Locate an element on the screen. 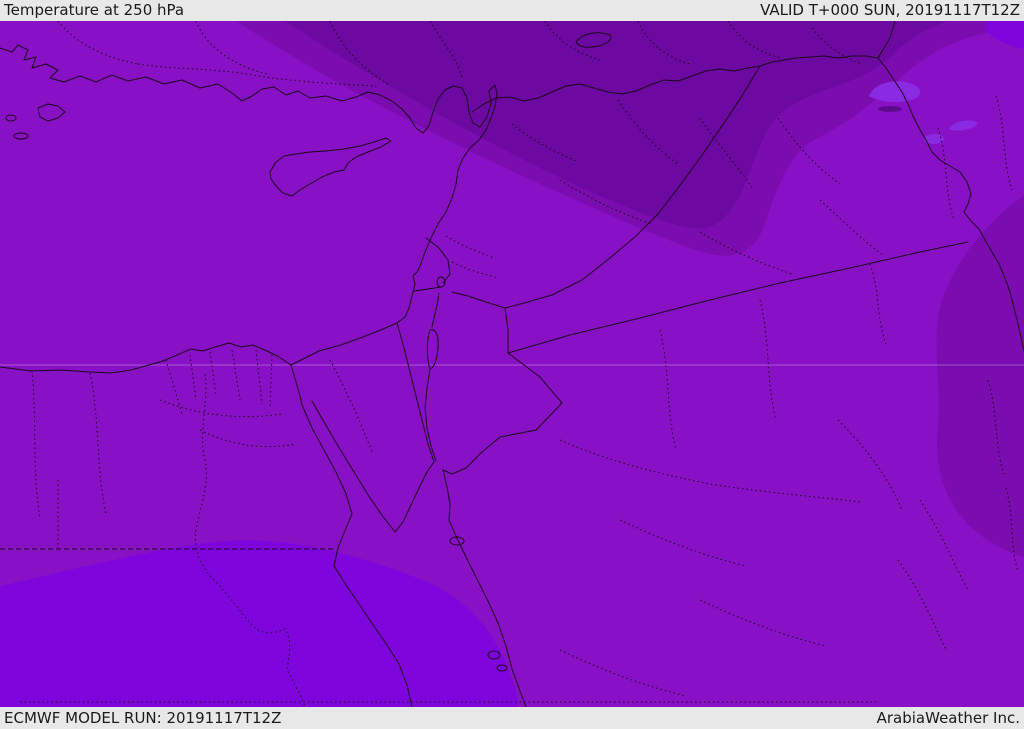  page-title: Temperature at 250 hPa is located at coordinates (94, 10).